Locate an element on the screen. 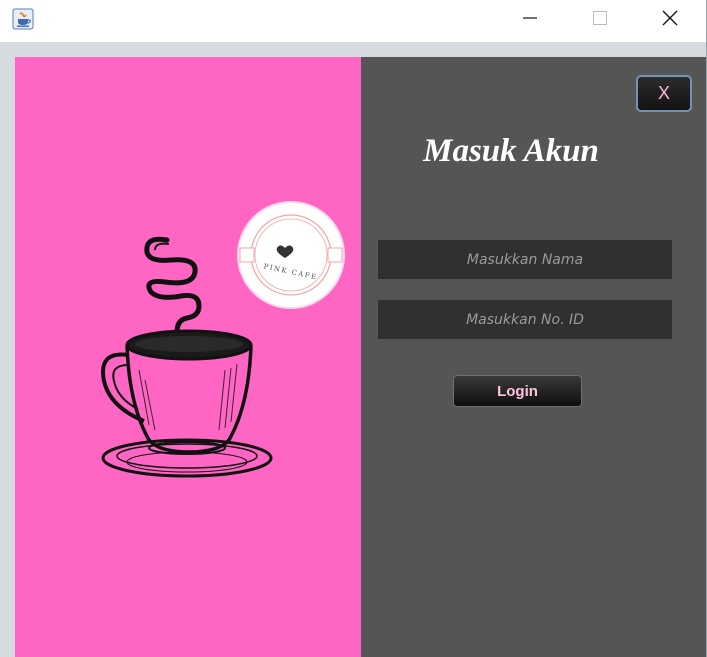 Image resolution: width=707 pixels, height=657 pixels. window-close-button is located at coordinates (670, 18).